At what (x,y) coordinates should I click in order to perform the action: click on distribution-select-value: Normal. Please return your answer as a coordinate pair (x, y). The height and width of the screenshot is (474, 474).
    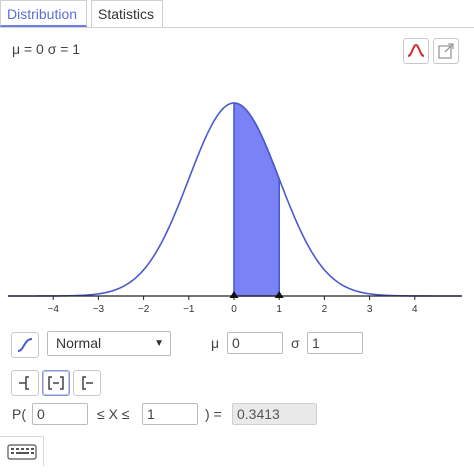
    Looking at the image, I should click on (79, 343).